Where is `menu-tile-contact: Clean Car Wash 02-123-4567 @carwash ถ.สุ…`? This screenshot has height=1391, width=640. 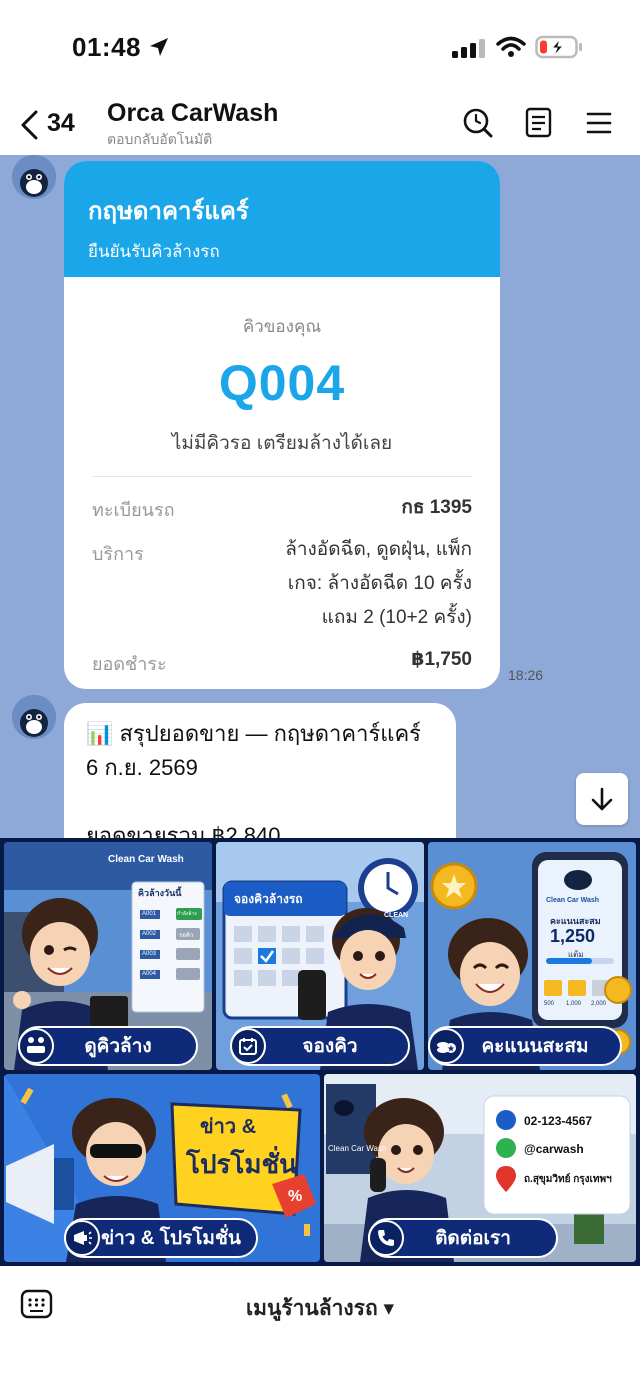
menu-tile-contact: Clean Car Wash 02-123-4567 @carwash ถ.สุ… is located at coordinates (480, 1168).